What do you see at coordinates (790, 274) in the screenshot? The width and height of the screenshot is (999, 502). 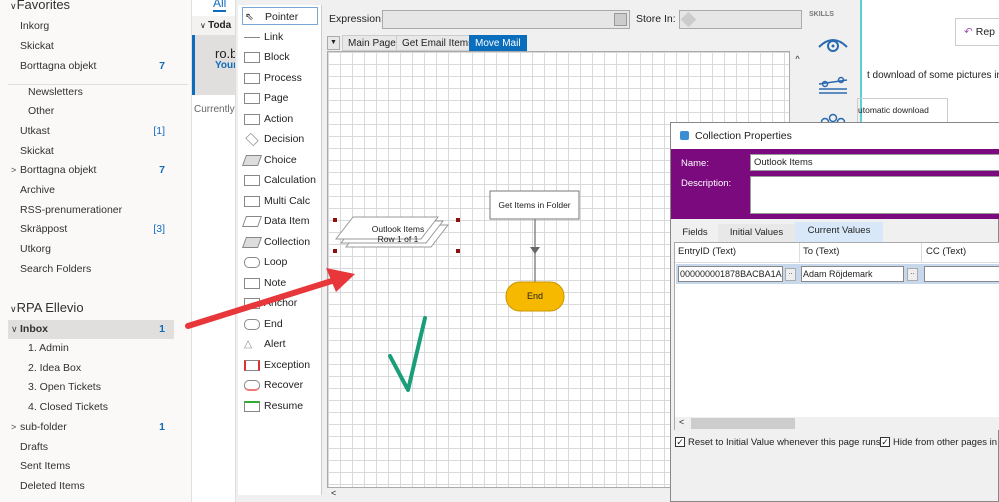 I see `entryid-ellipsis-button: ..` at bounding box center [790, 274].